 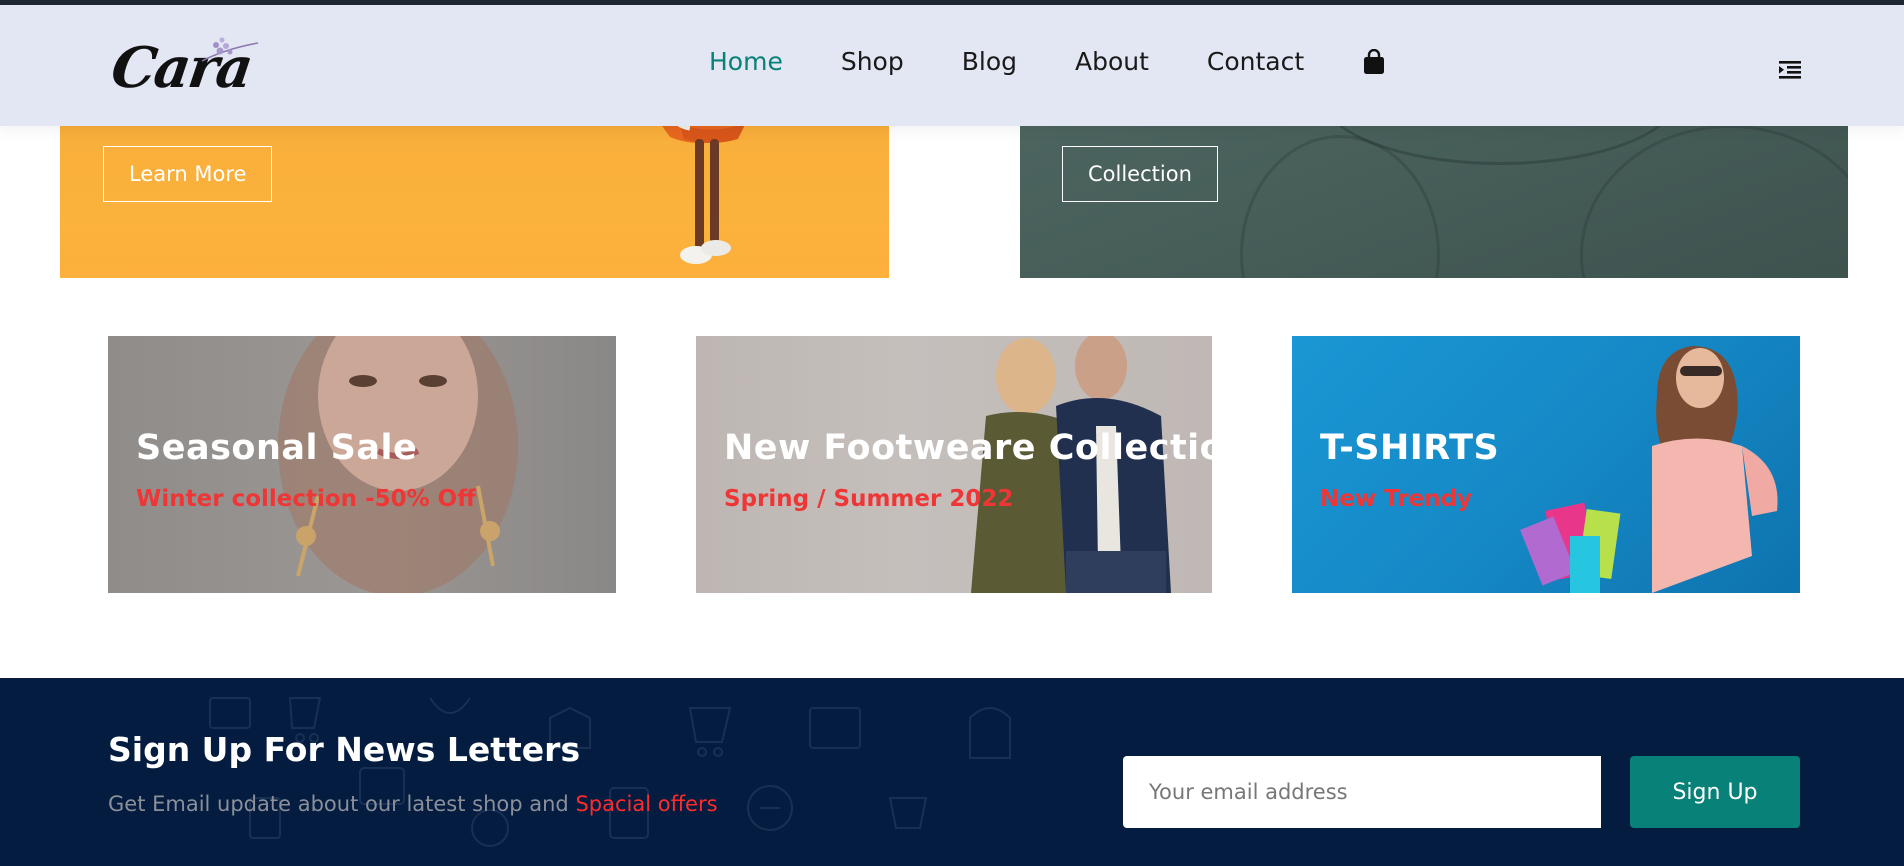 I want to click on site-header: Cara Home Shop Blog About Contact, so click(x=952, y=65).